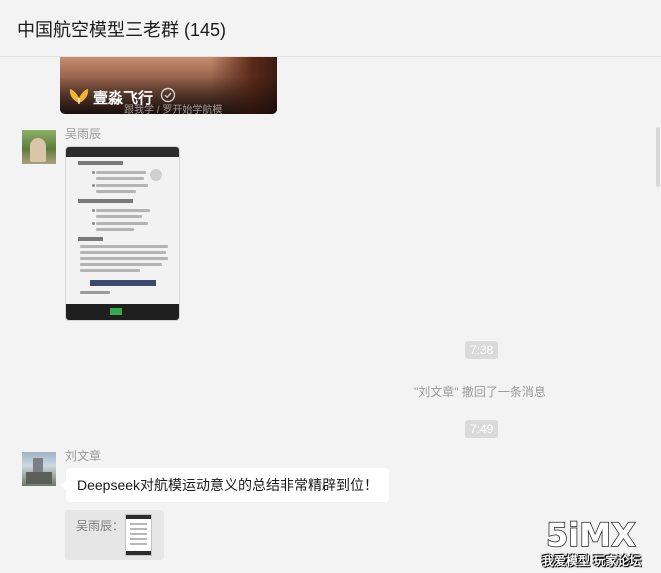  I want to click on watermark-tagline: 我爱模型 玩家论坛, so click(592, 561).